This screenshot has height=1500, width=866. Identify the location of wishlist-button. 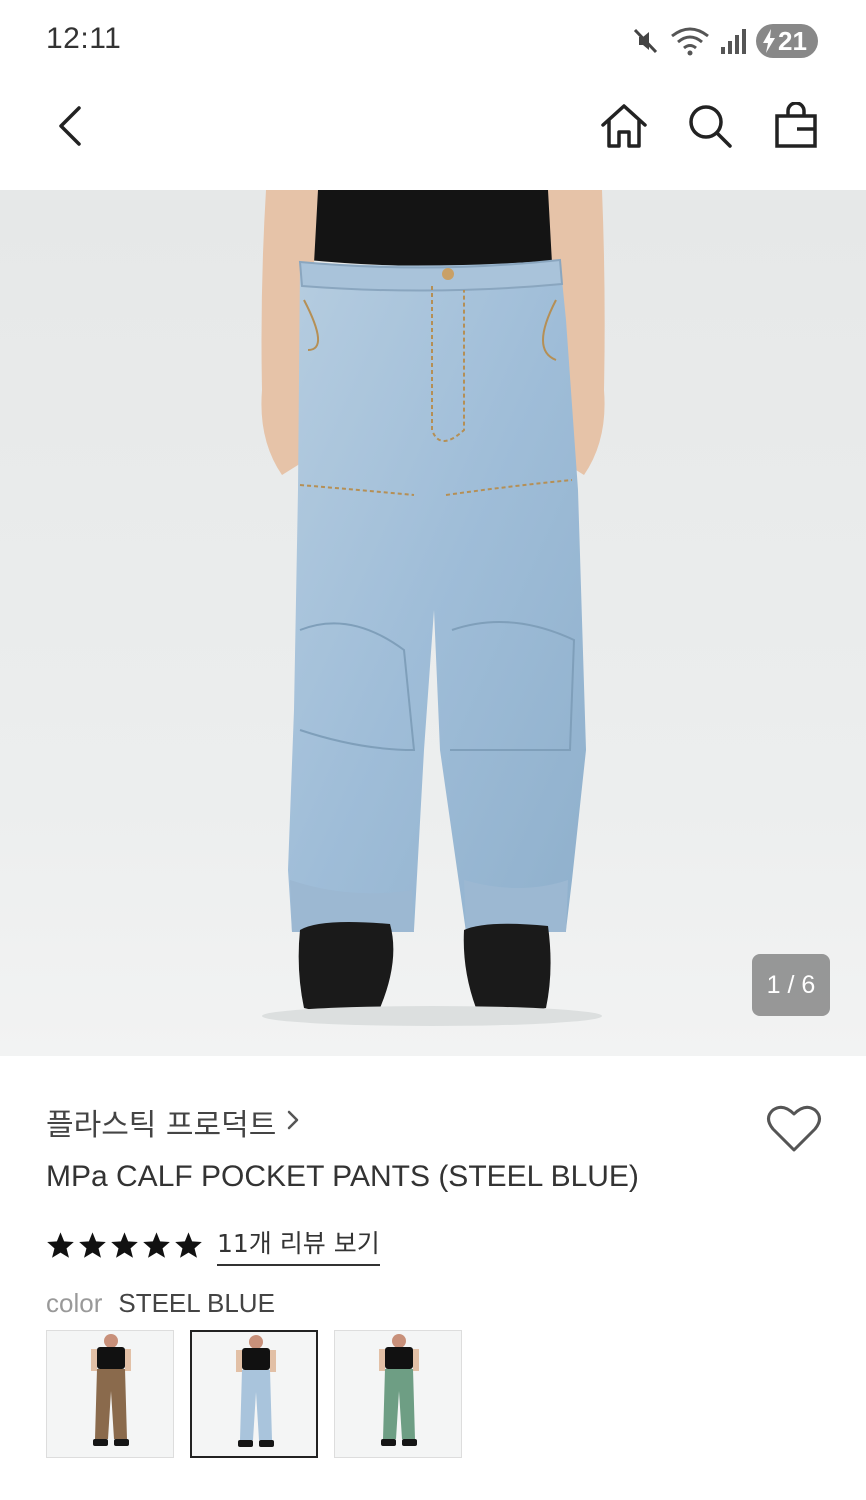
(796, 1131).